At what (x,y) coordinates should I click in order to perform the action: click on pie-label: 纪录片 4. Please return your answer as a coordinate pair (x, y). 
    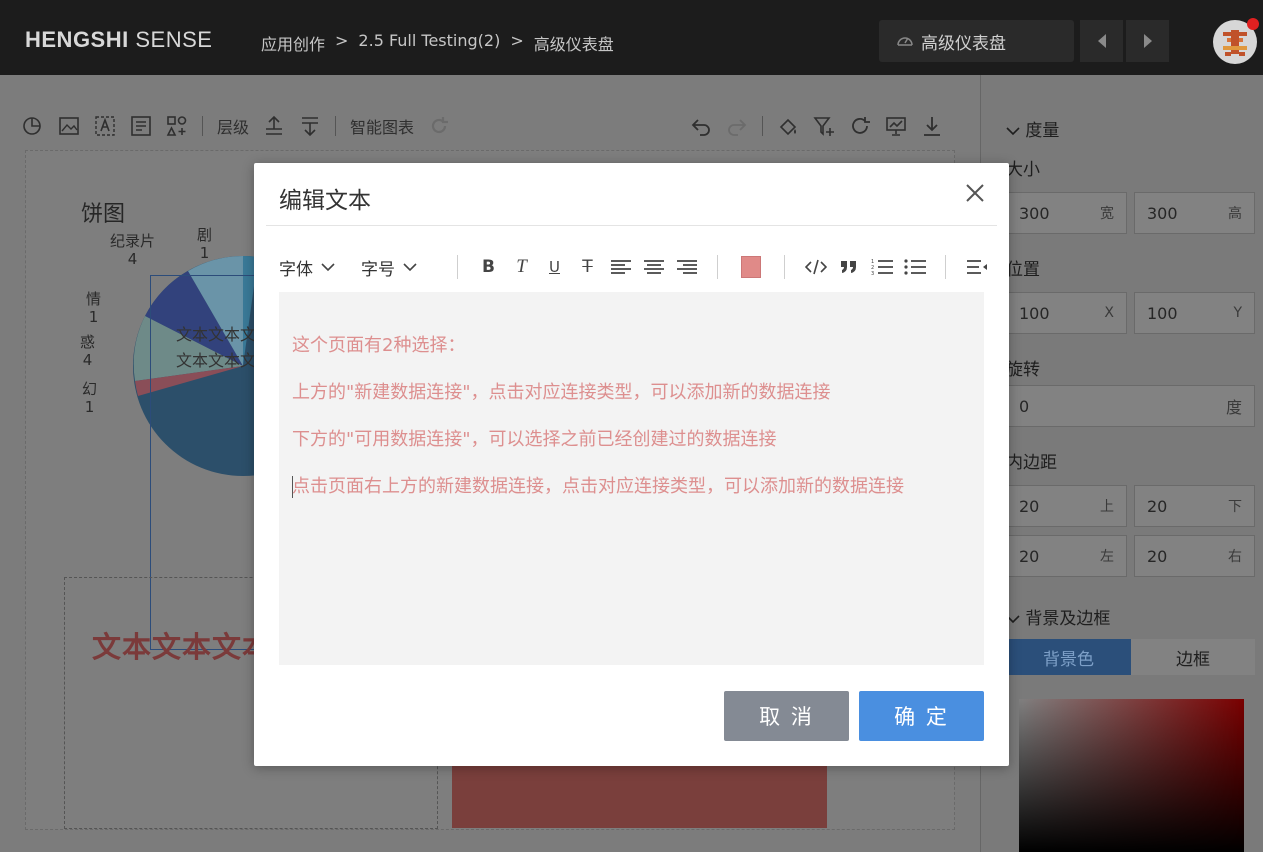
    Looking at the image, I should click on (133, 250).